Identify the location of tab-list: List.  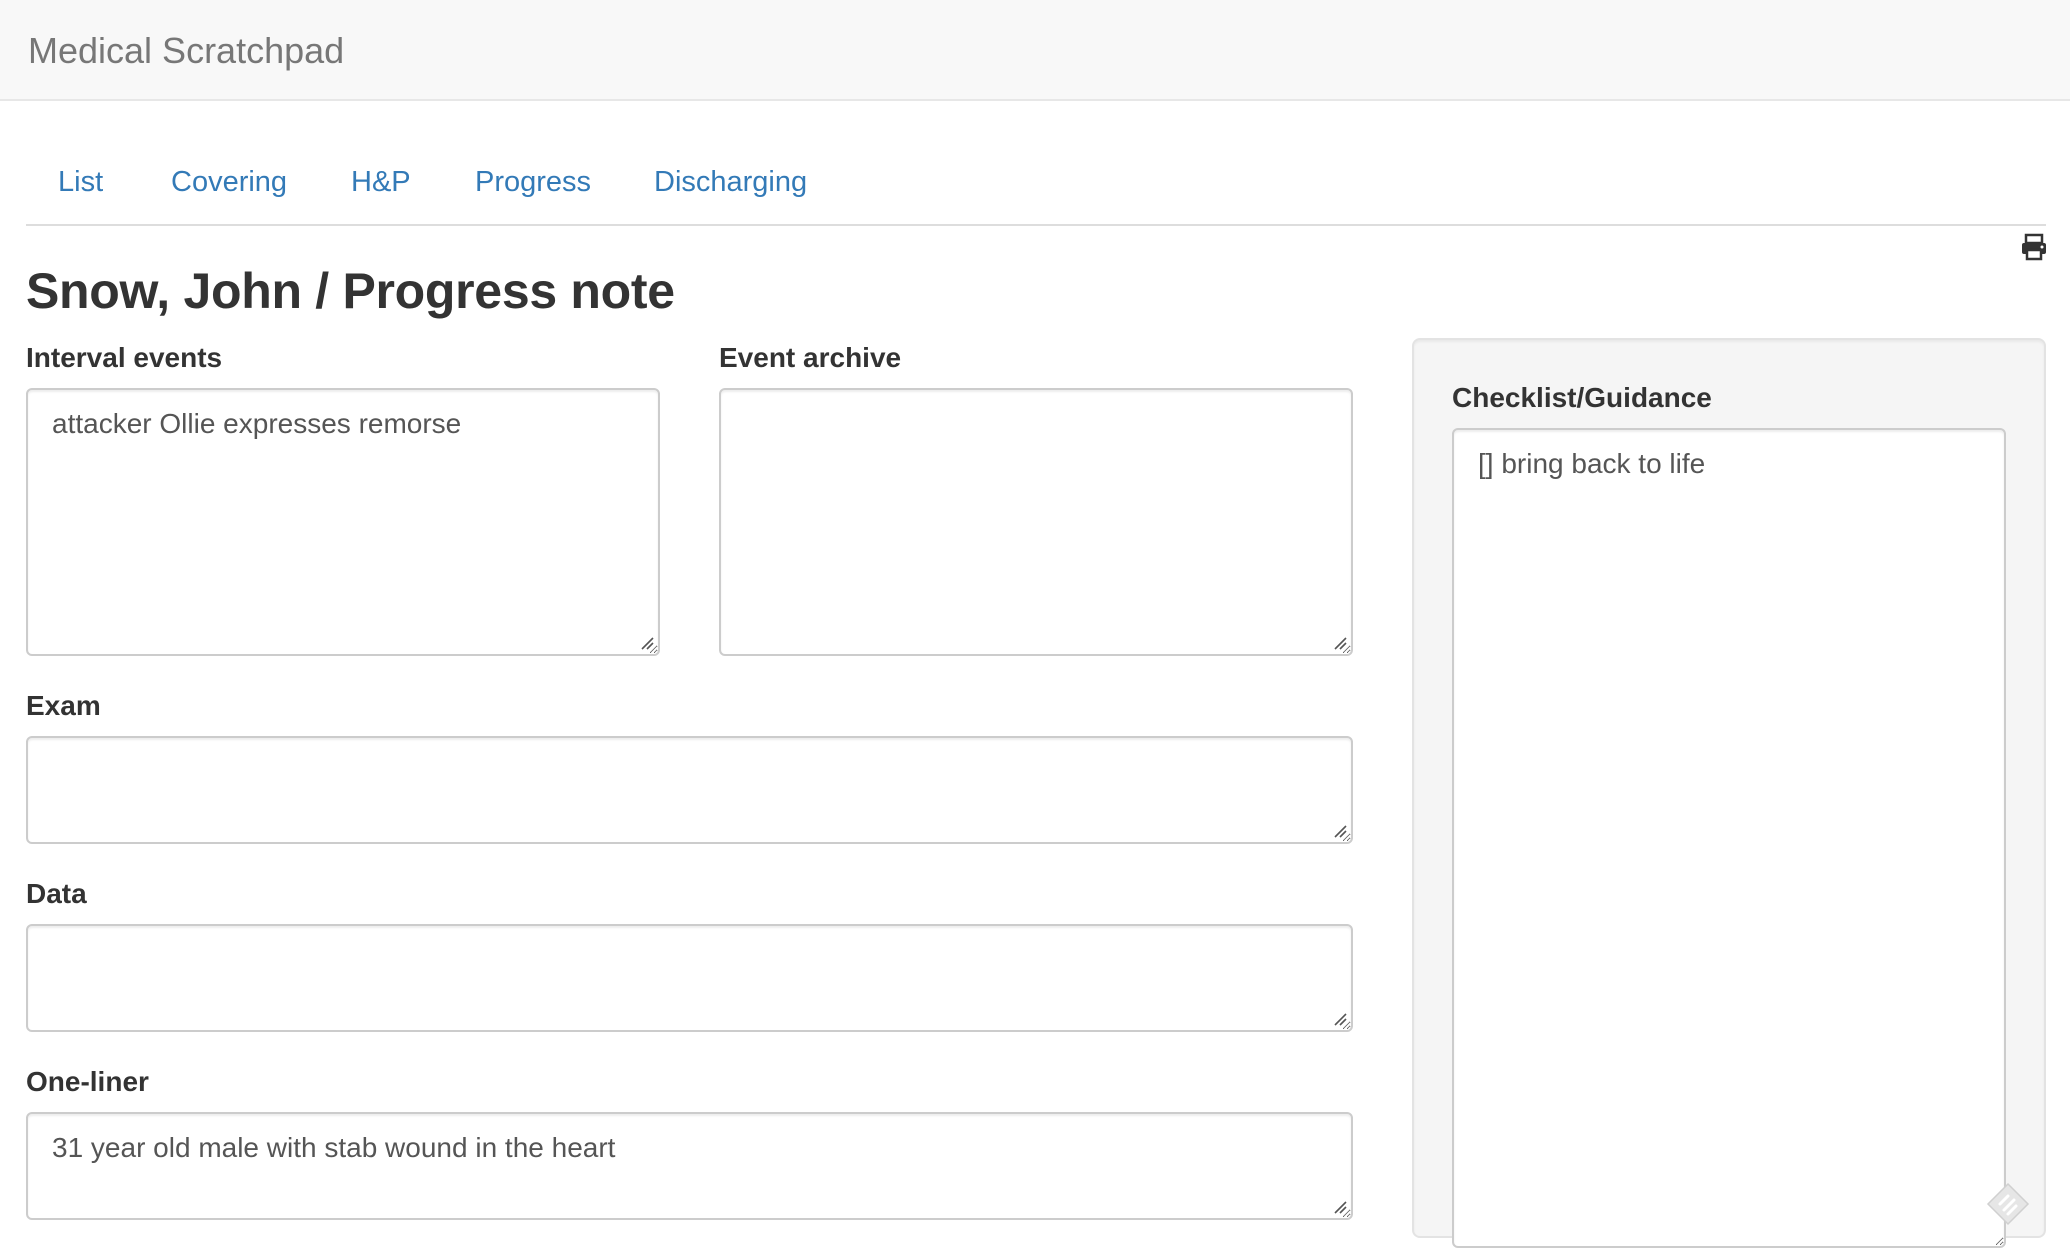
(80, 182).